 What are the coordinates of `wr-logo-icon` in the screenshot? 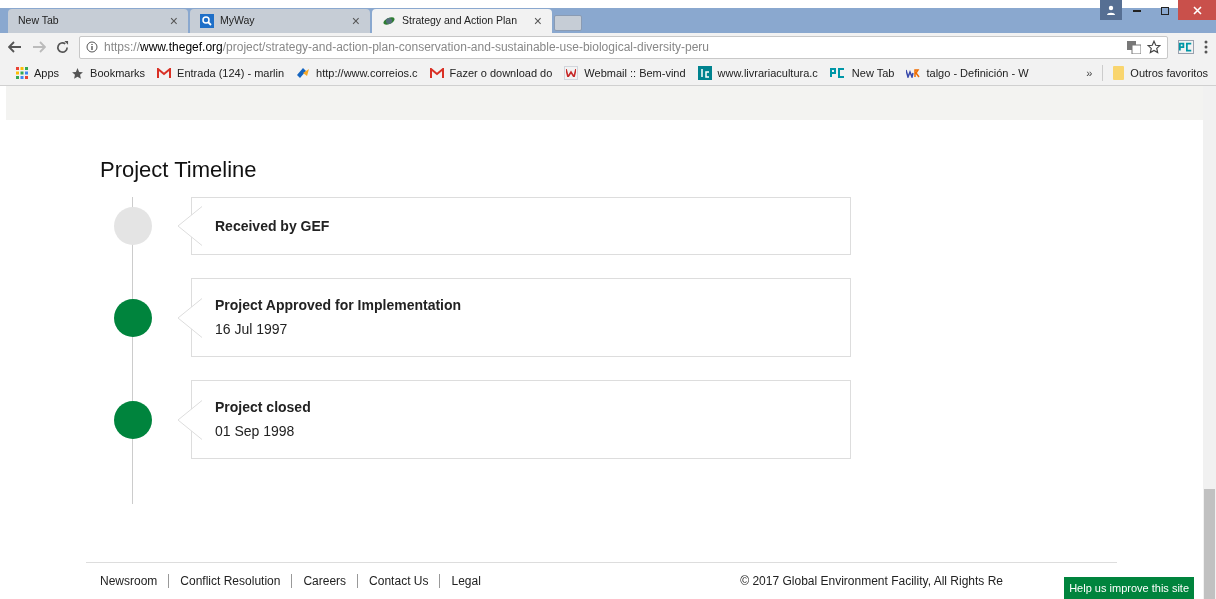 It's located at (913, 73).